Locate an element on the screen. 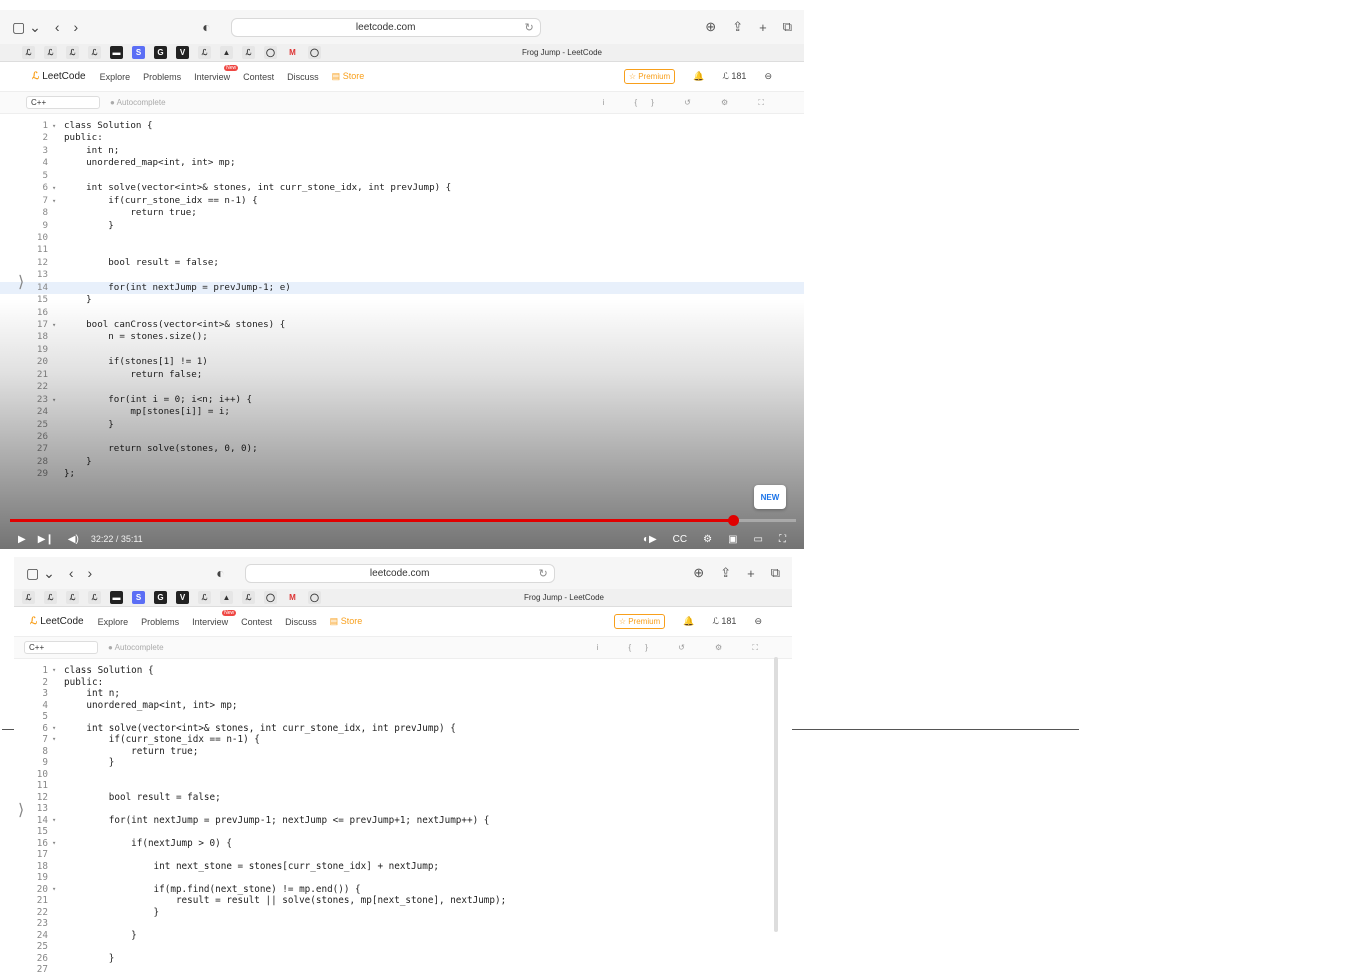  favorite-icon: S is located at coordinates (138, 597).